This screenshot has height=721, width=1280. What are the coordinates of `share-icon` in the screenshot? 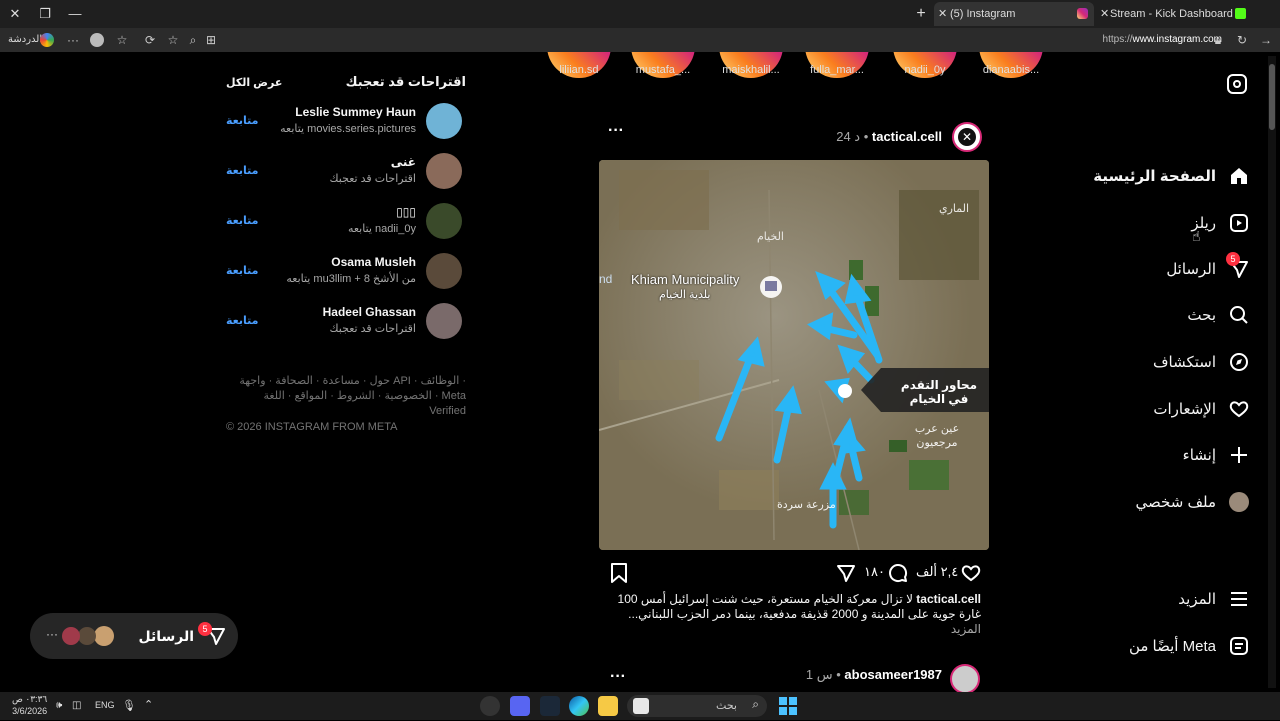 It's located at (846, 573).